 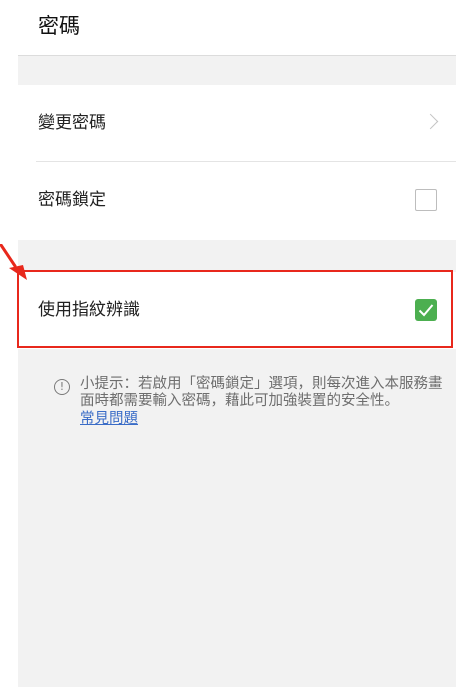 I want to click on checkmark-icon, so click(x=426, y=310).